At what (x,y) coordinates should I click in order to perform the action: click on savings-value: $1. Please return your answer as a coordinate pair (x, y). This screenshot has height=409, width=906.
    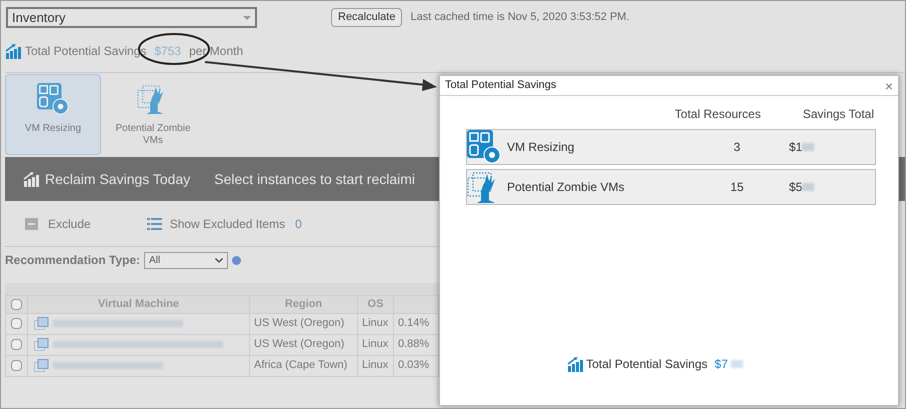
    Looking at the image, I should click on (795, 147).